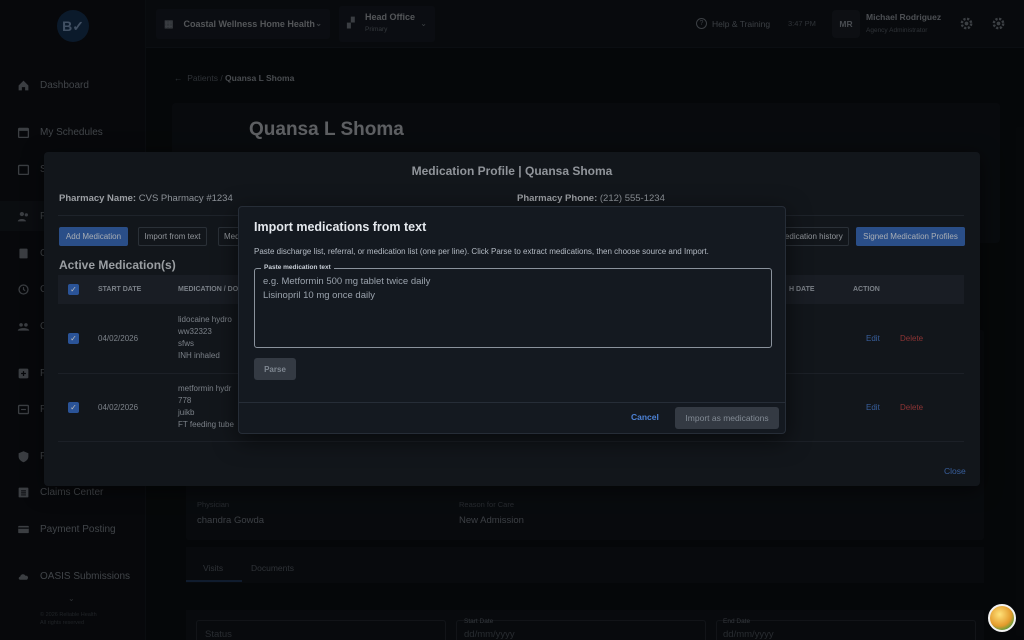 The height and width of the screenshot is (640, 1024). What do you see at coordinates (727, 418) in the screenshot?
I see `import-as-medications-button: Import as medications` at bounding box center [727, 418].